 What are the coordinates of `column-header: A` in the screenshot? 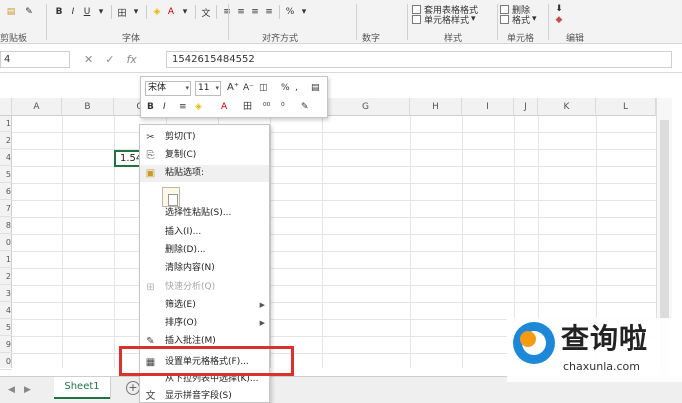 It's located at (37, 107).